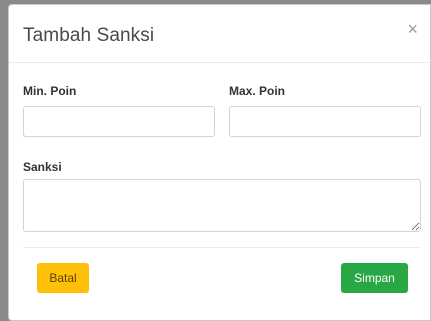 This screenshot has width=431, height=321. Describe the element at coordinates (119, 121) in the screenshot. I see `min-poin-input` at that location.